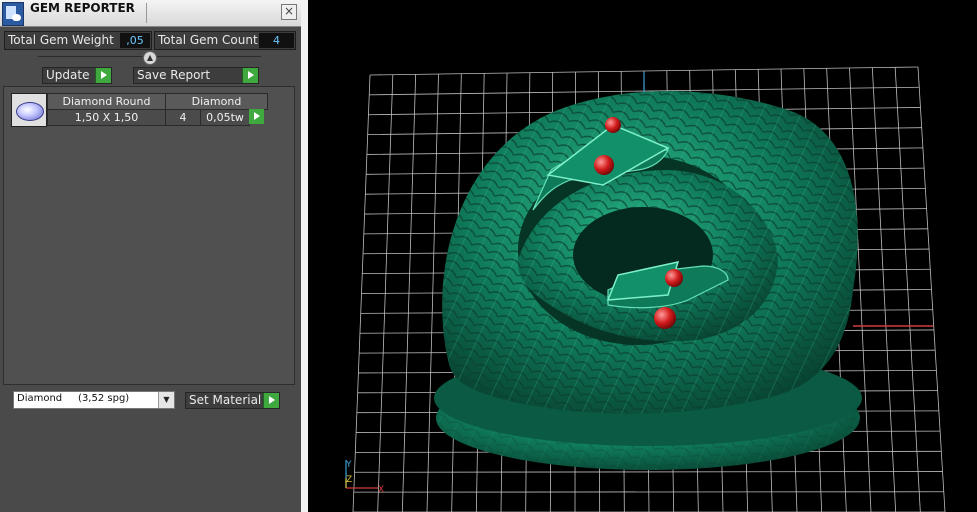 This screenshot has width=977, height=512. What do you see at coordinates (183, 117) in the screenshot?
I see `gem-count-cell: 4` at bounding box center [183, 117].